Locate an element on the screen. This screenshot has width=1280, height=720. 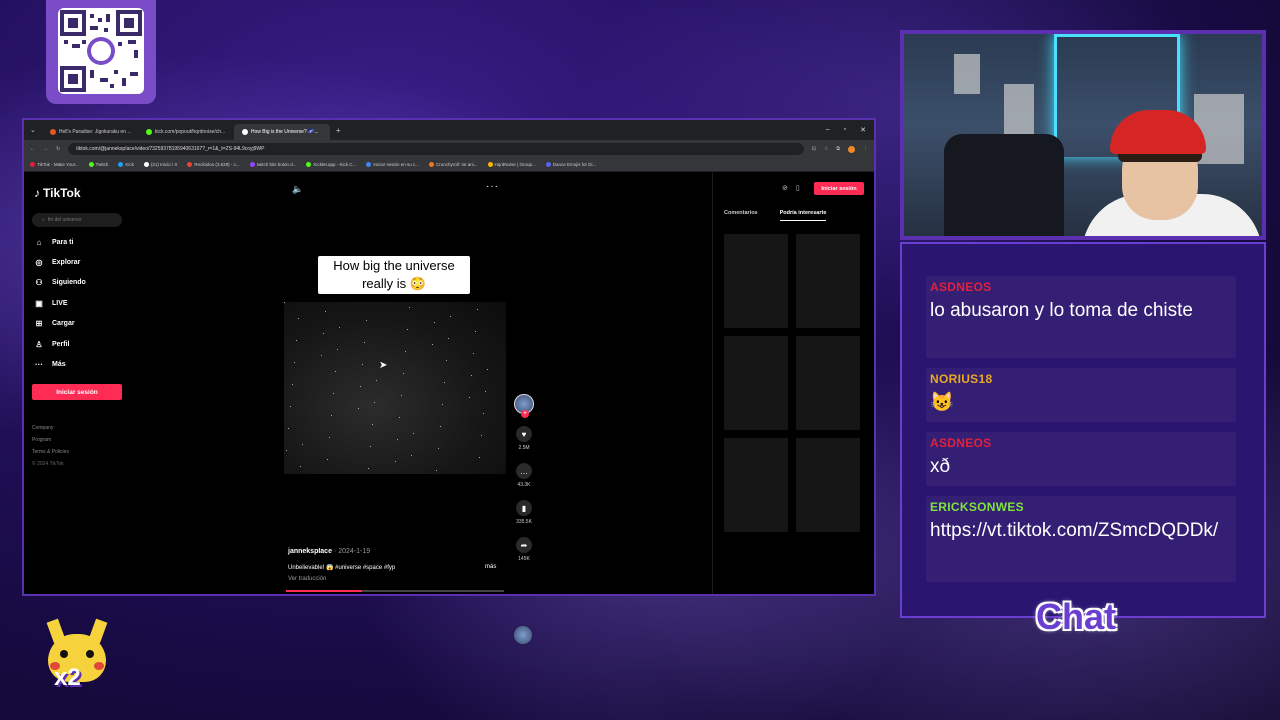
tab-you-may-like: Podría interesarte is located at coordinates (803, 215).